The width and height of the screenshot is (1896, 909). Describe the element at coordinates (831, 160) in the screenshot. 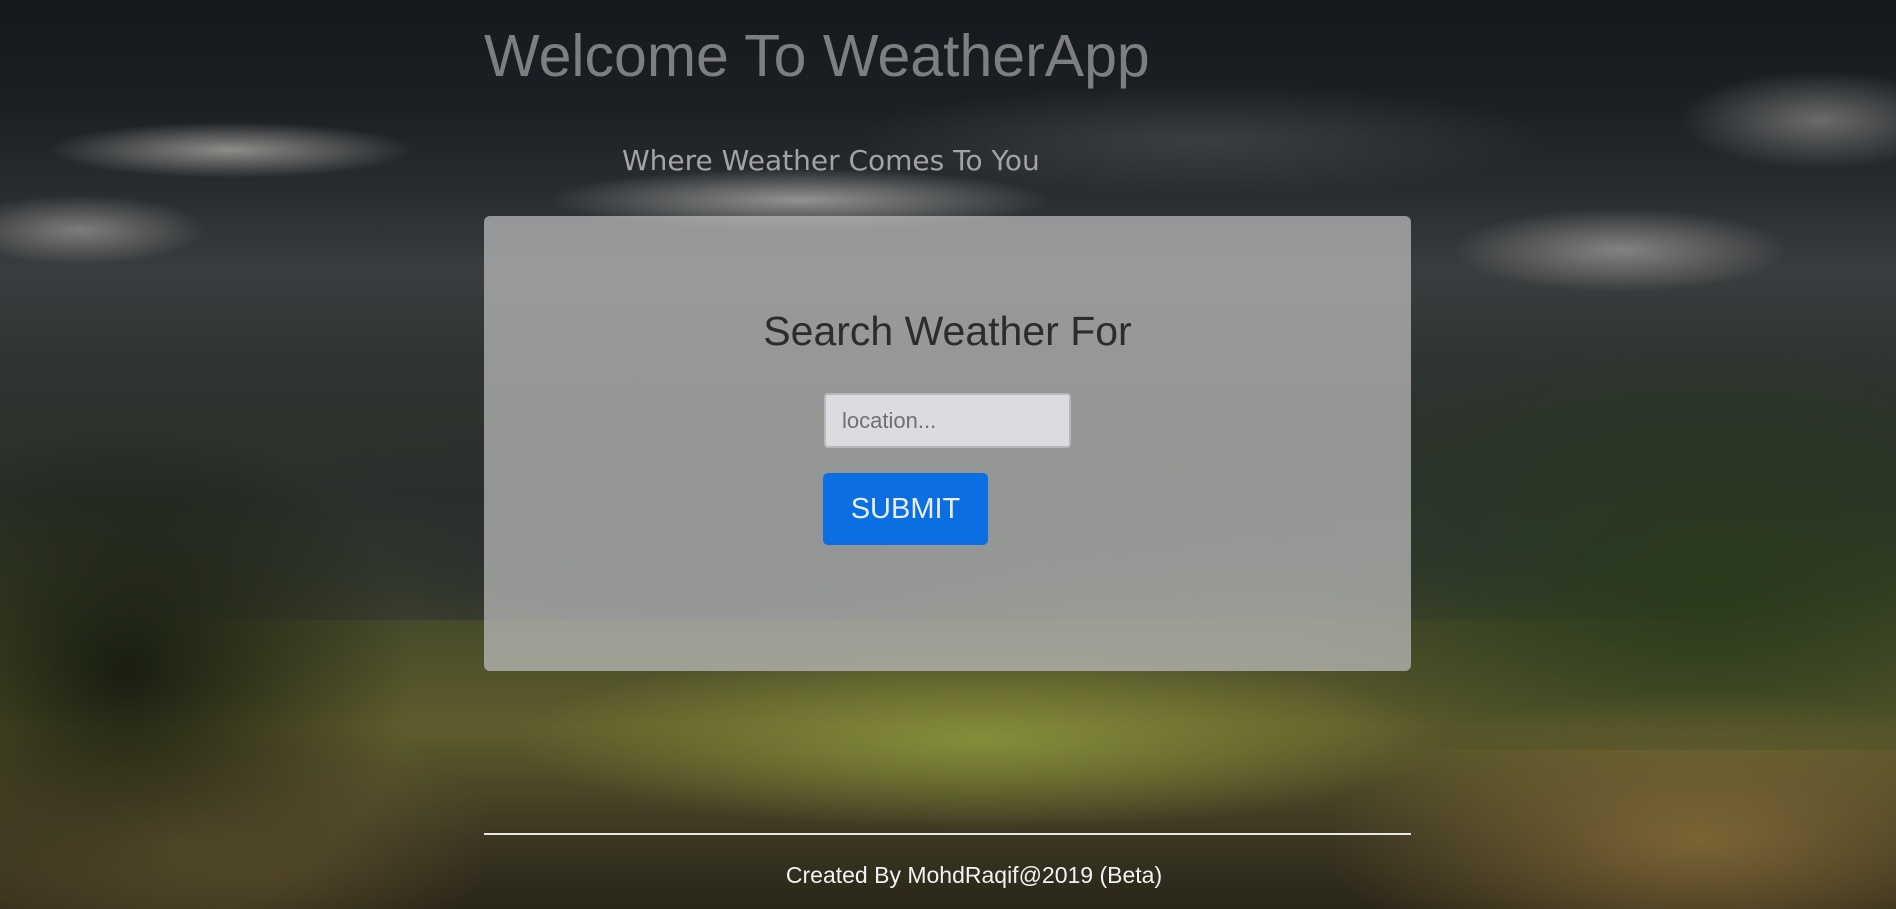

I see `page-subtitle: Where Weather Comes To You` at that location.